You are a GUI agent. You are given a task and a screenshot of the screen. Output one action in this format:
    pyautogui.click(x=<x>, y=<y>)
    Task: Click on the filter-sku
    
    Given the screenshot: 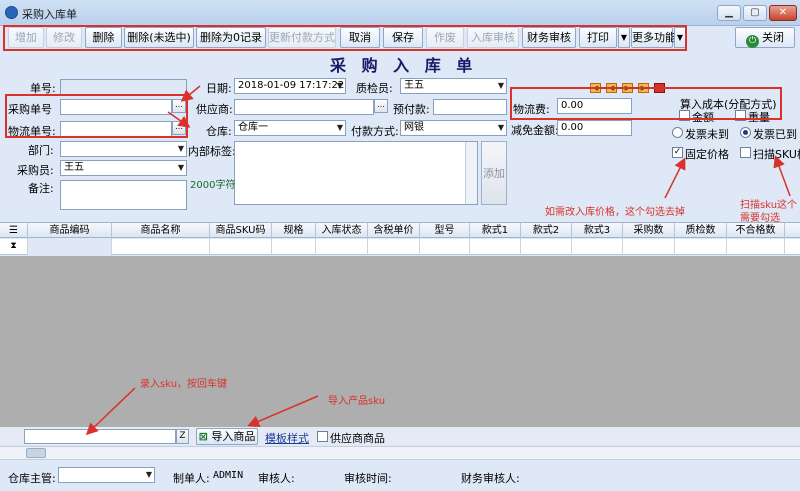 What is the action you would take?
    pyautogui.click(x=241, y=247)
    